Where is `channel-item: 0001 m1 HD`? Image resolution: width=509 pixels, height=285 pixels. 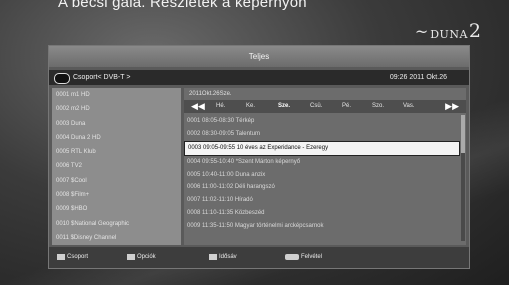
channel-item: 0001 m1 HD is located at coordinates (116, 95).